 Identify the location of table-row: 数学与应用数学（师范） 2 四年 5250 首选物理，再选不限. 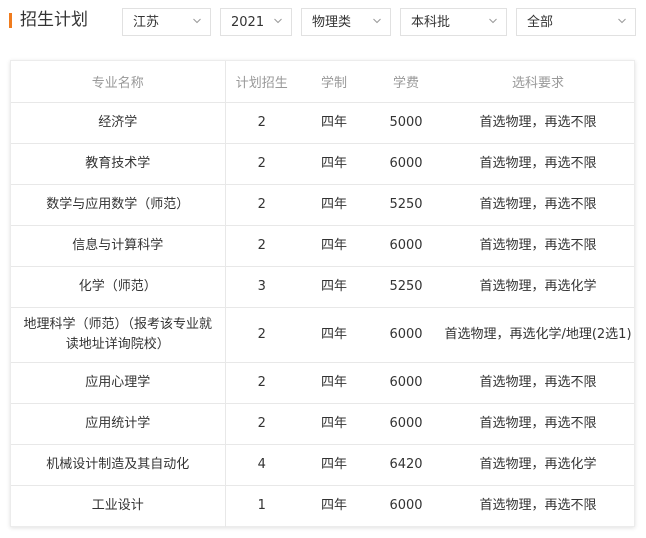
(322, 205).